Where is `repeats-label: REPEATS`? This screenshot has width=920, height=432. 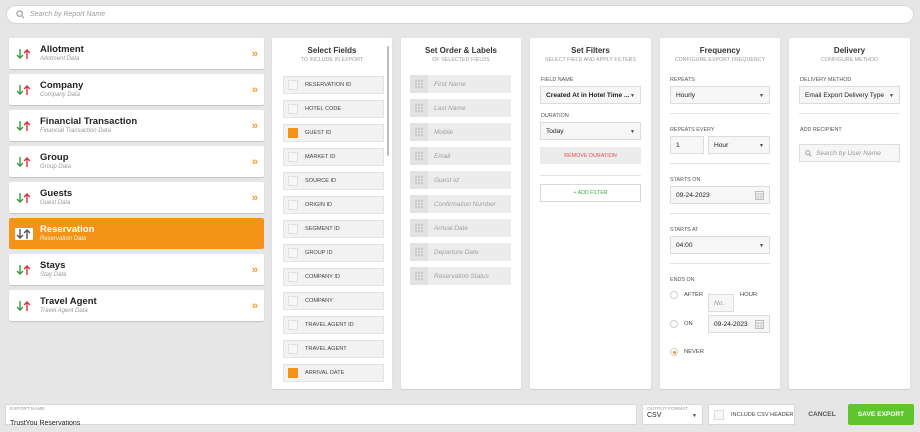 repeats-label: REPEATS is located at coordinates (682, 80).